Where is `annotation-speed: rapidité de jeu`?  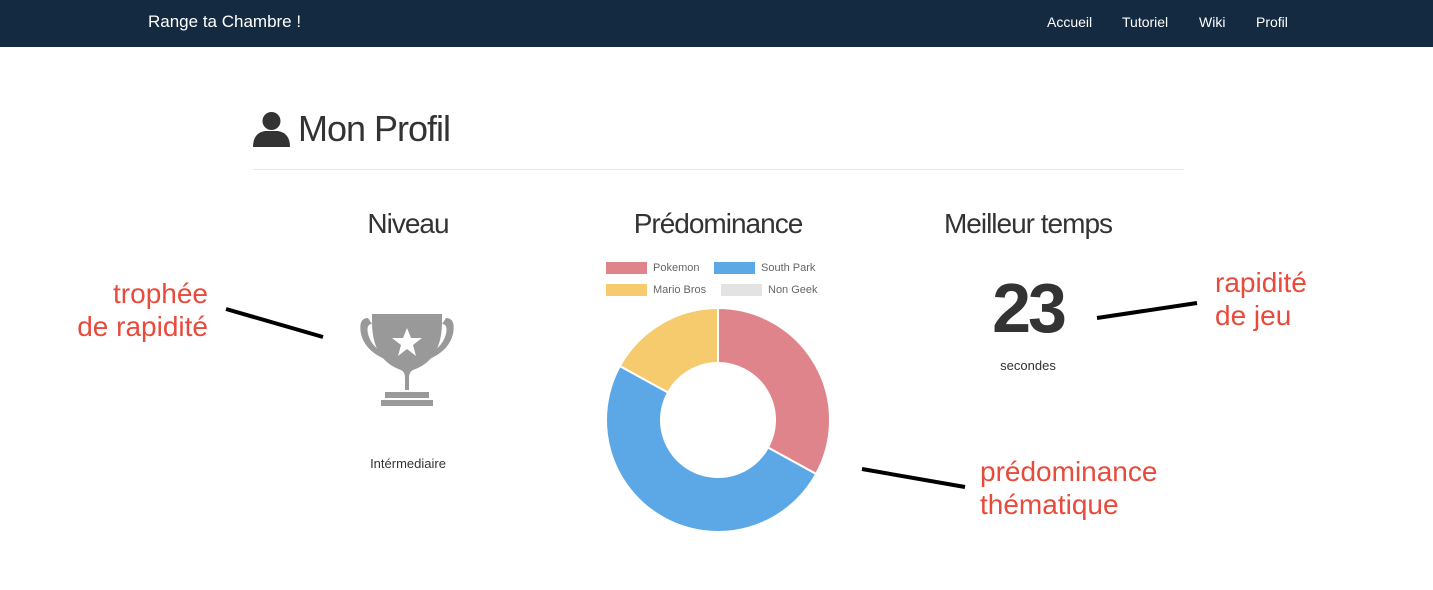
annotation-speed: rapidité de jeu is located at coordinates (1261, 299).